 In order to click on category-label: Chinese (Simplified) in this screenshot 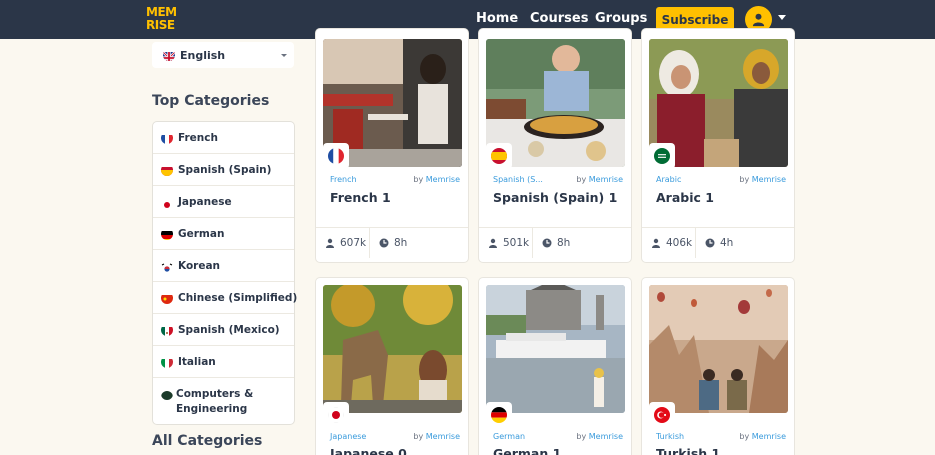, I will do `click(238, 298)`.